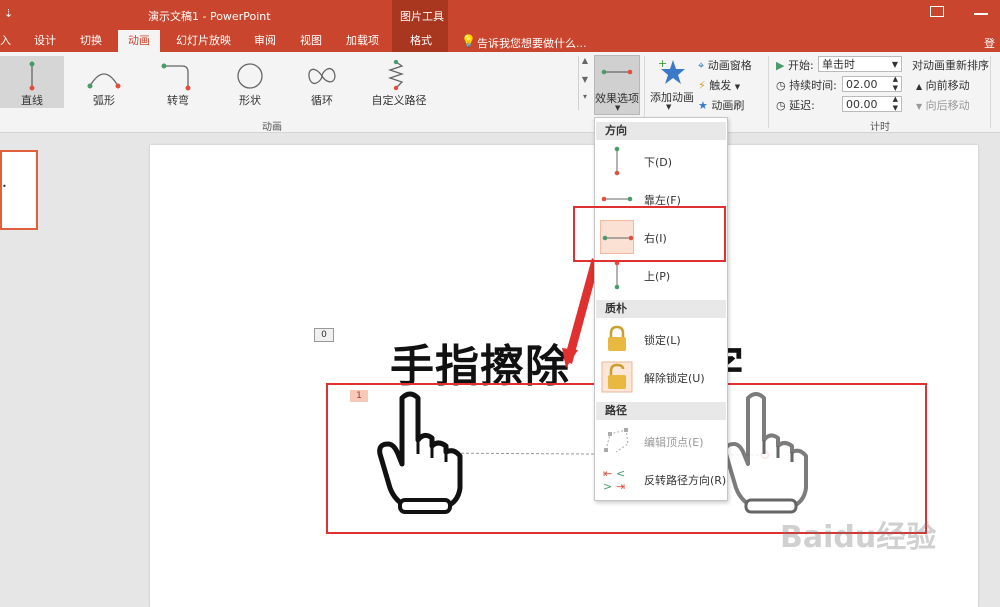 This screenshot has width=1000, height=607. Describe the element at coordinates (858, 537) in the screenshot. I see `watermark: Baidu经验` at that location.